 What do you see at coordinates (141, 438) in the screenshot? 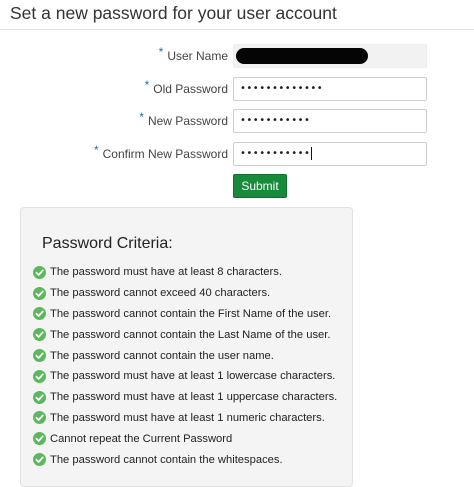
I see `criteria-text: Cannot repeat the Current Password` at bounding box center [141, 438].